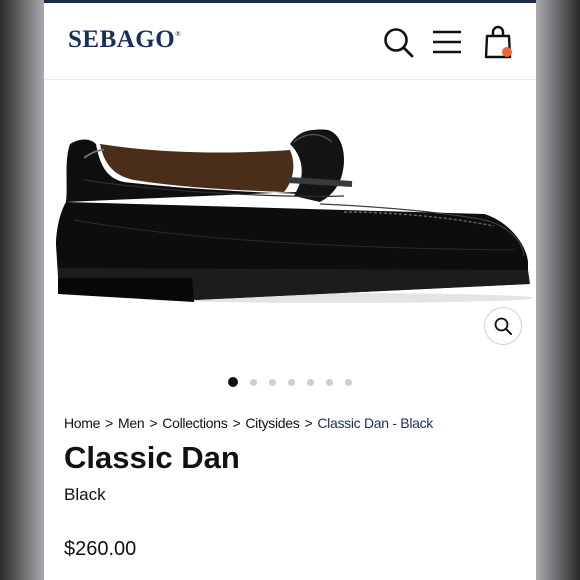 The height and width of the screenshot is (580, 580). I want to click on product-title: Classic Dan, so click(152, 457).